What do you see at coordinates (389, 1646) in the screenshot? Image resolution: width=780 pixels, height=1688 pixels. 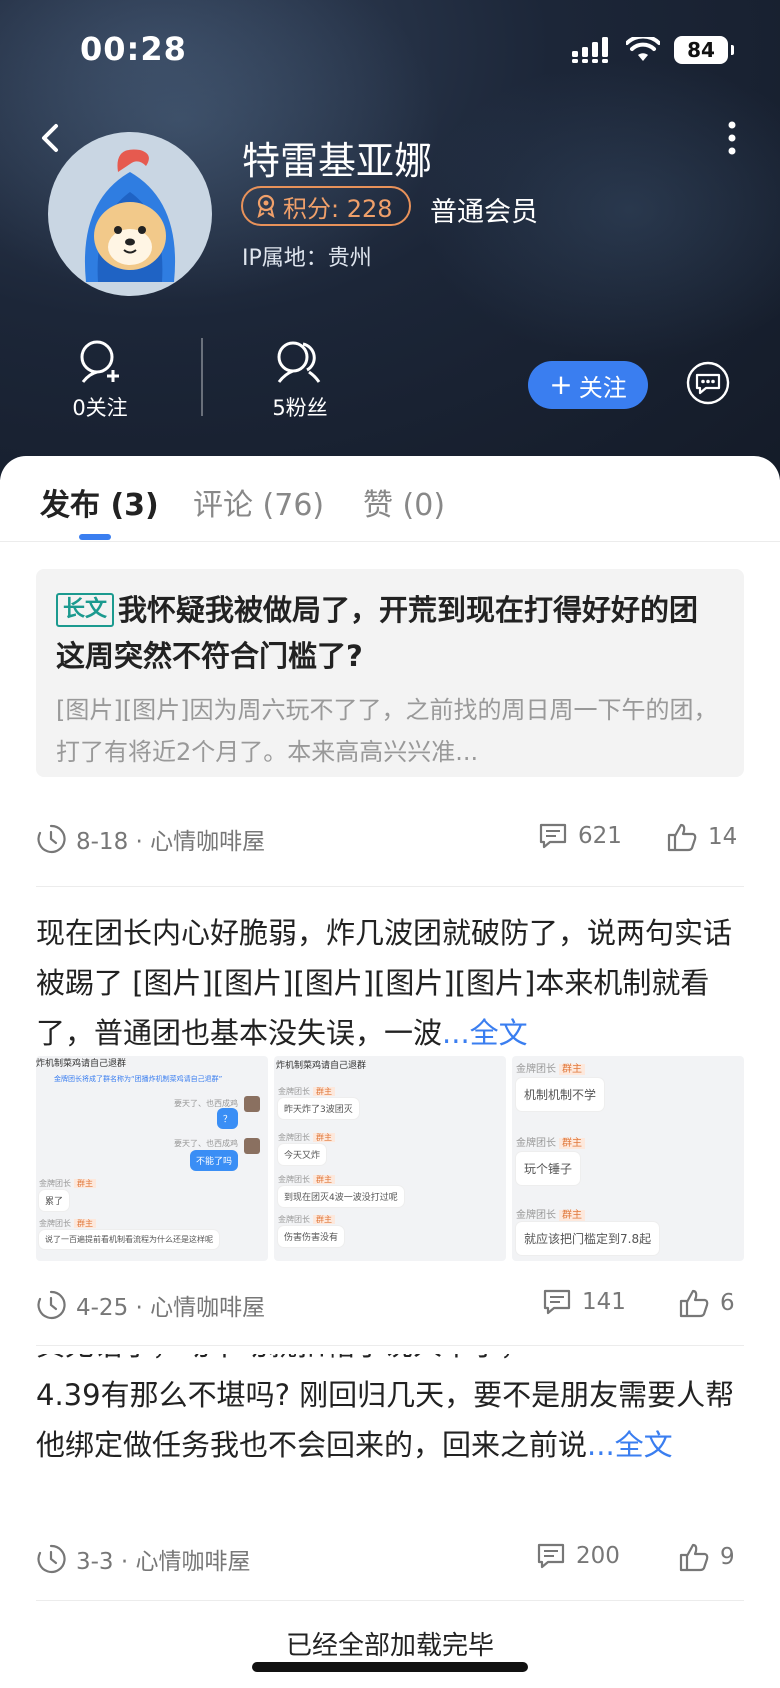 I see `all-loaded-text: 已经全部加载完毕` at bounding box center [389, 1646].